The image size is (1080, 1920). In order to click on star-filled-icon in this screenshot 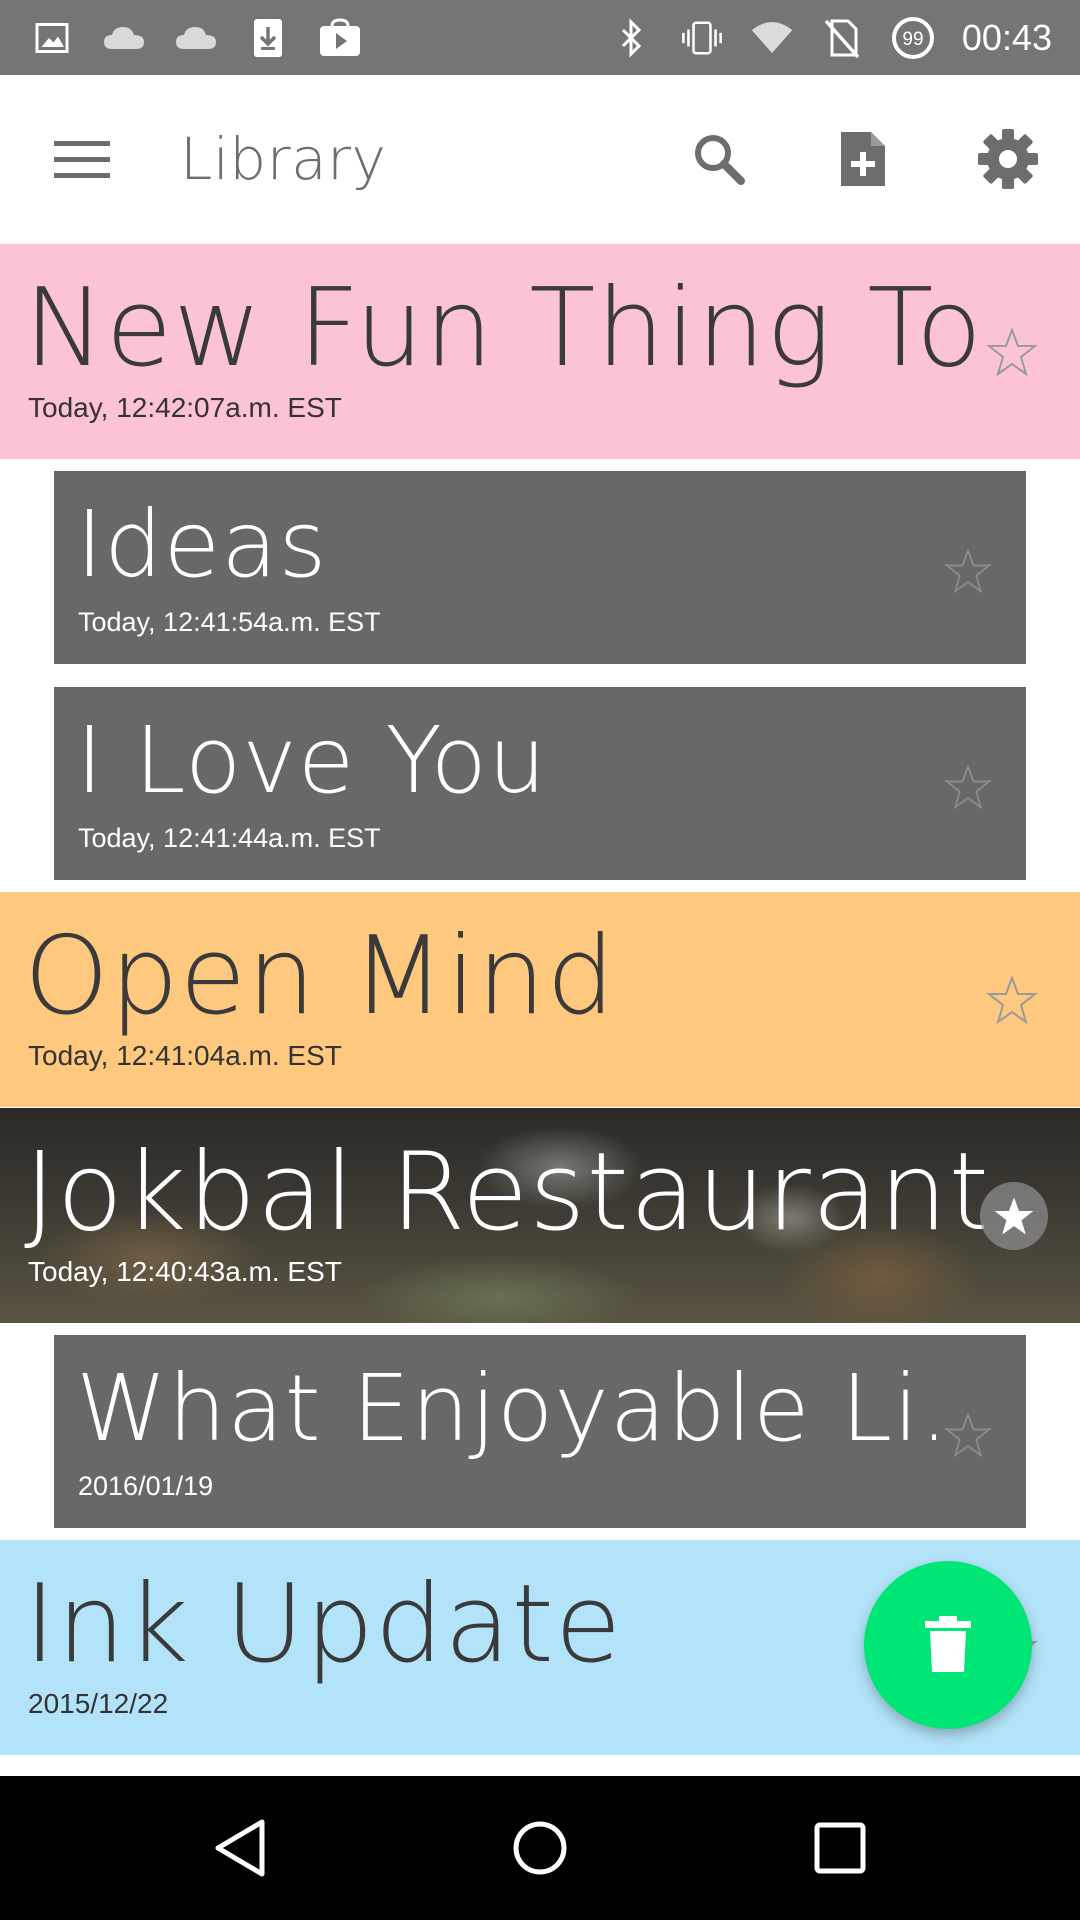, I will do `click(1014, 1216)`.